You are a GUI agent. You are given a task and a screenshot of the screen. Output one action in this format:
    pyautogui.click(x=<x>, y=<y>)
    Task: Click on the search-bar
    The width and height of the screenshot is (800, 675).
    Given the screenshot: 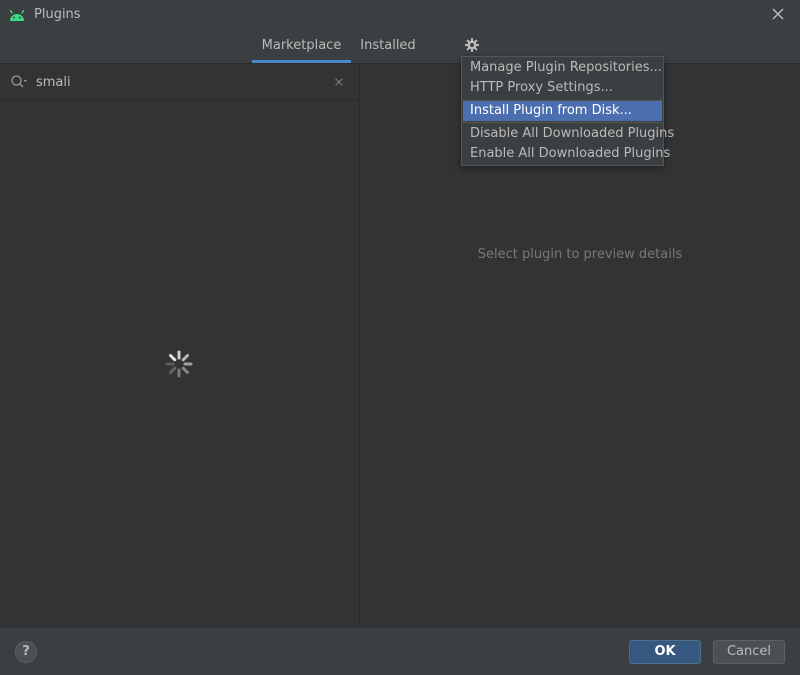 What is the action you would take?
    pyautogui.click(x=179, y=82)
    